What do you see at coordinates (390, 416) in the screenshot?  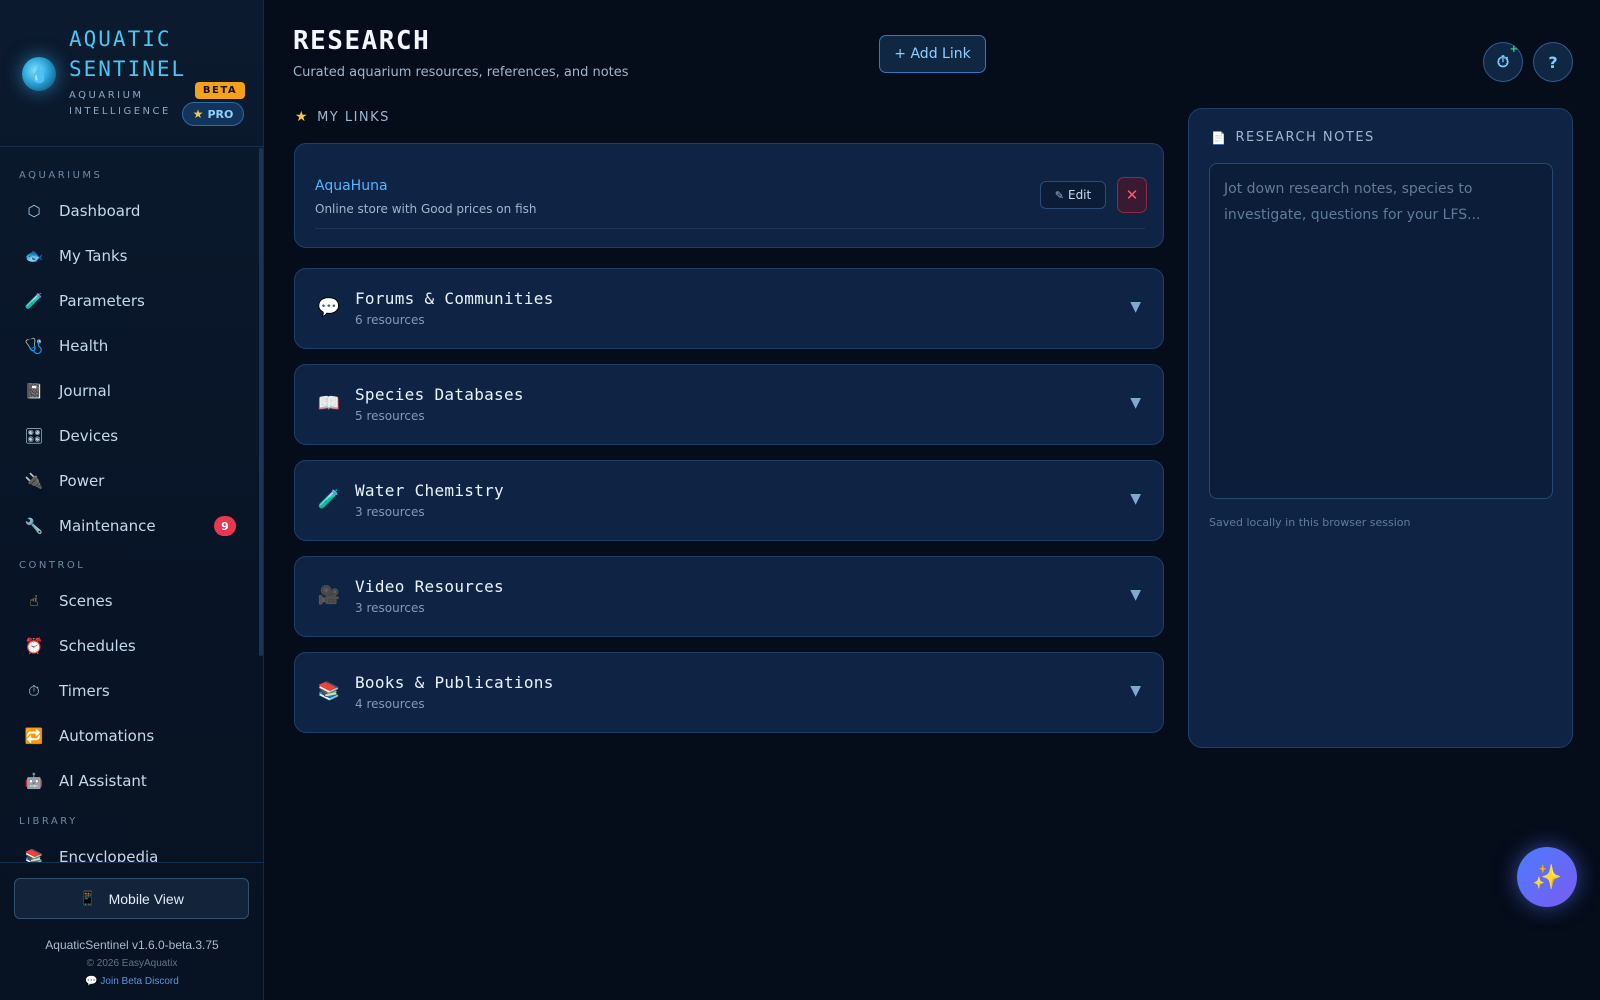 I see `category-count: 5 resources` at bounding box center [390, 416].